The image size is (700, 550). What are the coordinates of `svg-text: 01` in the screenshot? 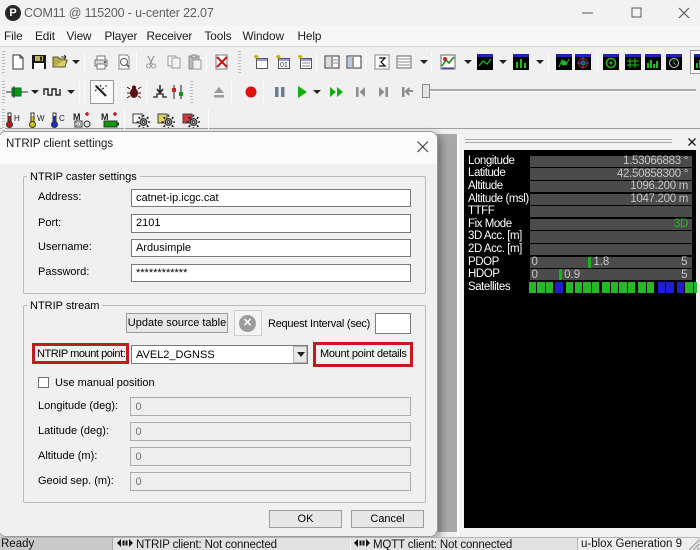 It's located at (284, 65).